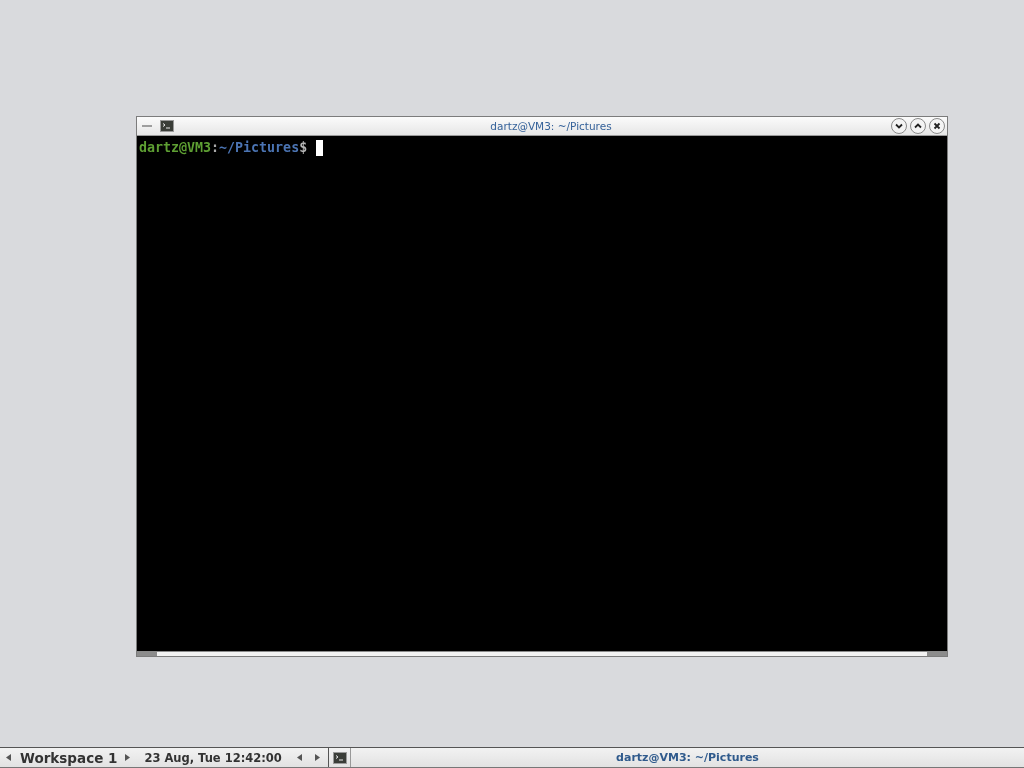 The width and height of the screenshot is (1024, 768). What do you see at coordinates (918, 126) in the screenshot?
I see `chevron-up-icon` at bounding box center [918, 126].